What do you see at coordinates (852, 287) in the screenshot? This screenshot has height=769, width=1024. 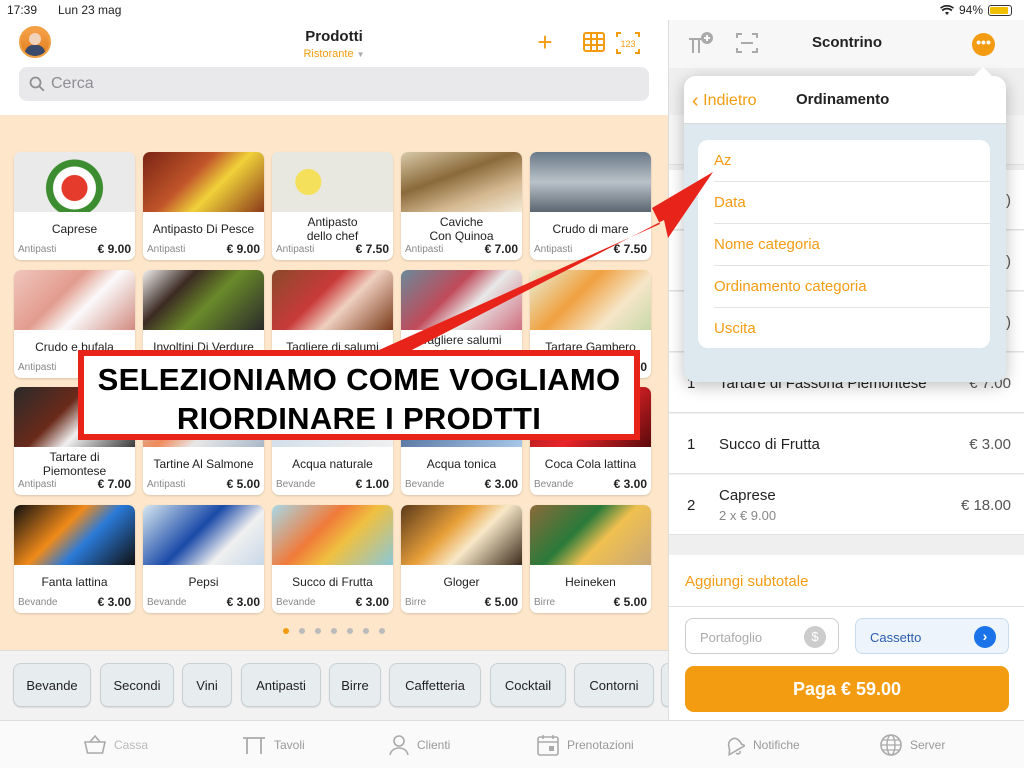 I see `sort-option-ordinamento-categoria: Ordinamento categoria` at bounding box center [852, 287].